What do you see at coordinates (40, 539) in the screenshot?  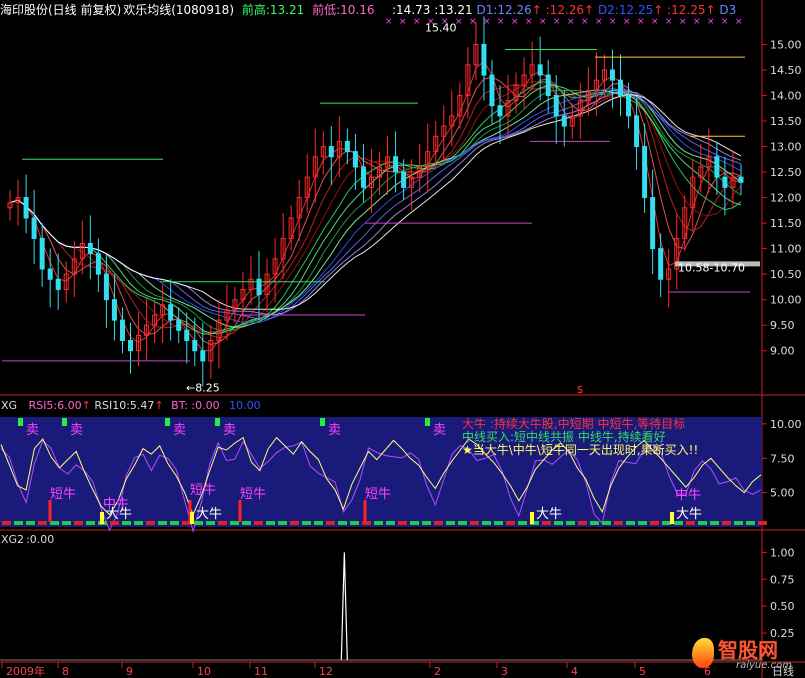 I see `xg2-value: :0.00` at bounding box center [40, 539].